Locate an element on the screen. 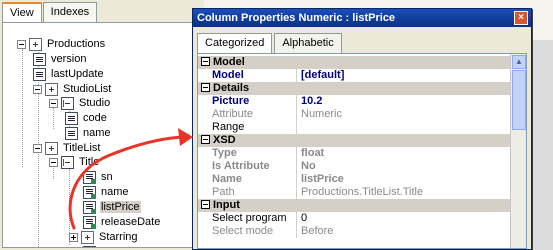 Image resolution: width=553 pixels, height=250 pixels. property-row-attribute: Attribute Numeric is located at coordinates (355, 114).